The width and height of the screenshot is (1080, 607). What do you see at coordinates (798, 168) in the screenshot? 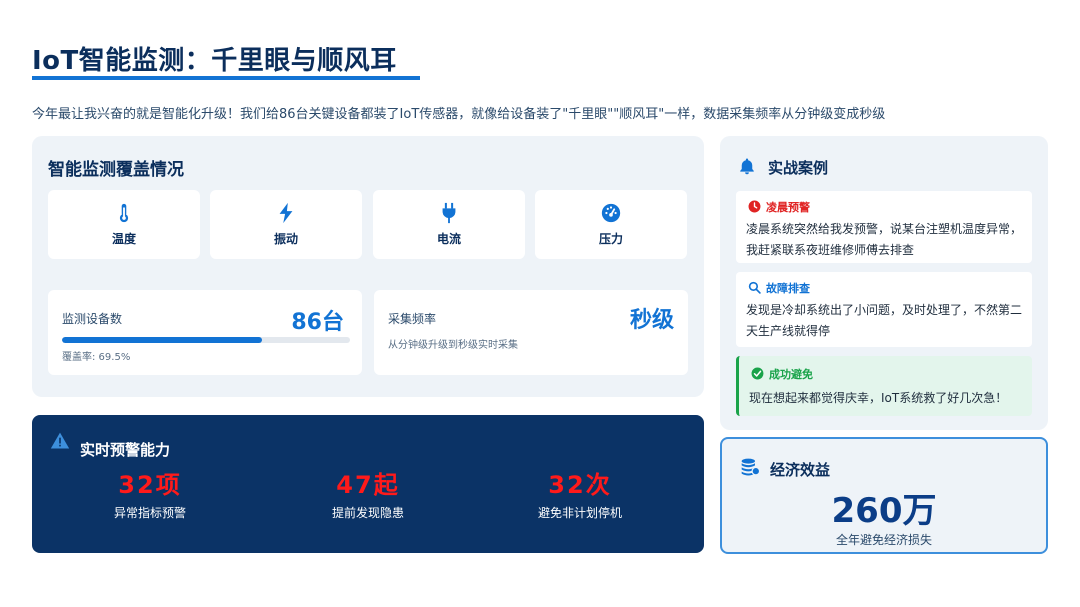
I see `cases-title: 实战案例` at bounding box center [798, 168].